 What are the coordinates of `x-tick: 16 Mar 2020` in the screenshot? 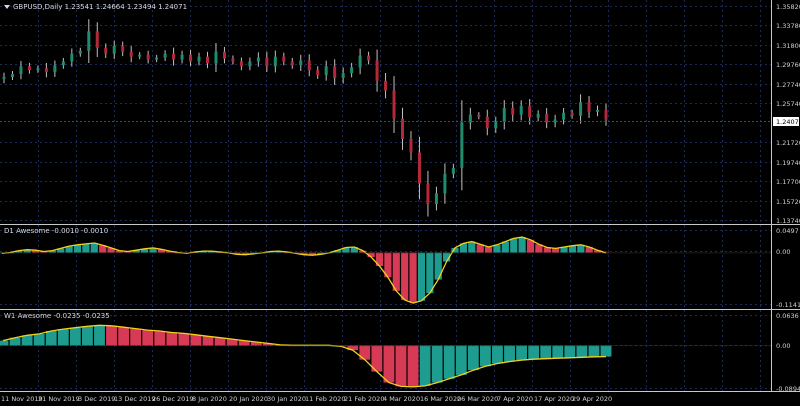 It's located at (440, 399).